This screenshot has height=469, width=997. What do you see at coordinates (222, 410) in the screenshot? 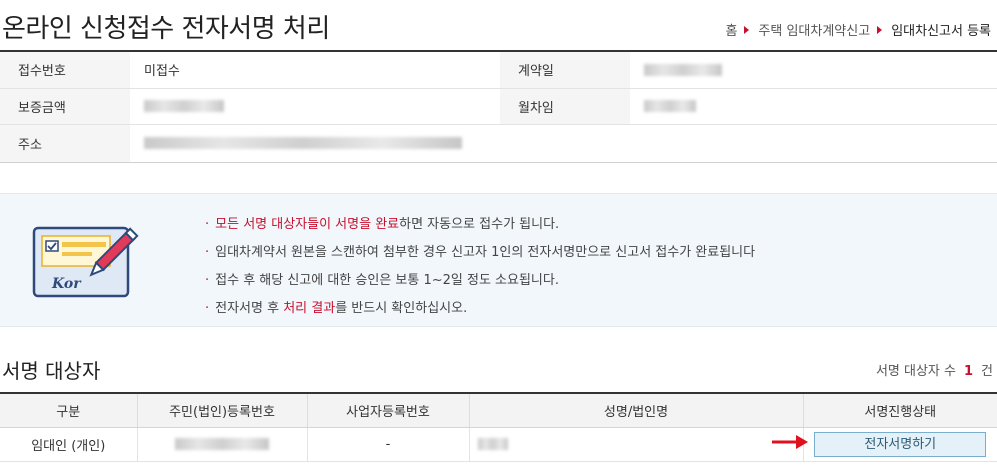
I see `column-header-resident-no: 주민(법인)등록번호` at bounding box center [222, 410].